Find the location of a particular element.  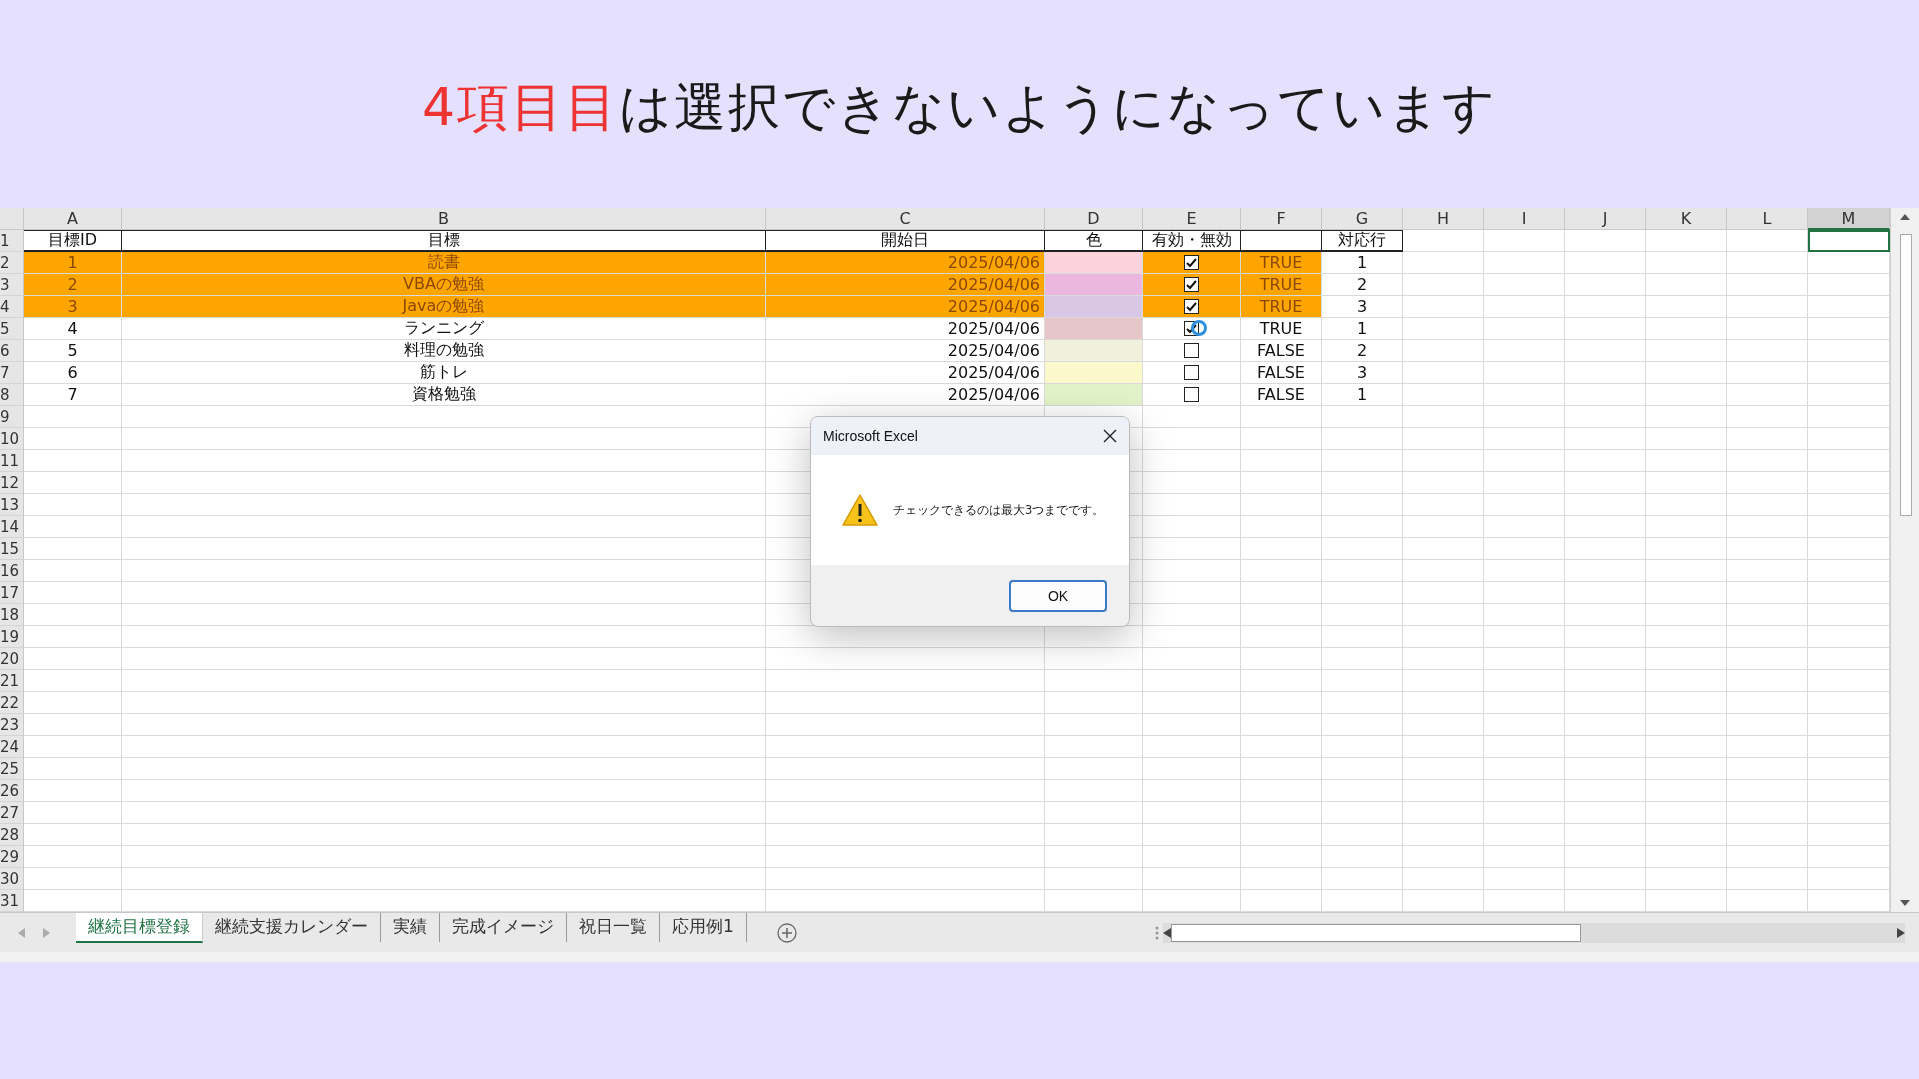

add-sheet-icon is located at coordinates (786, 932).